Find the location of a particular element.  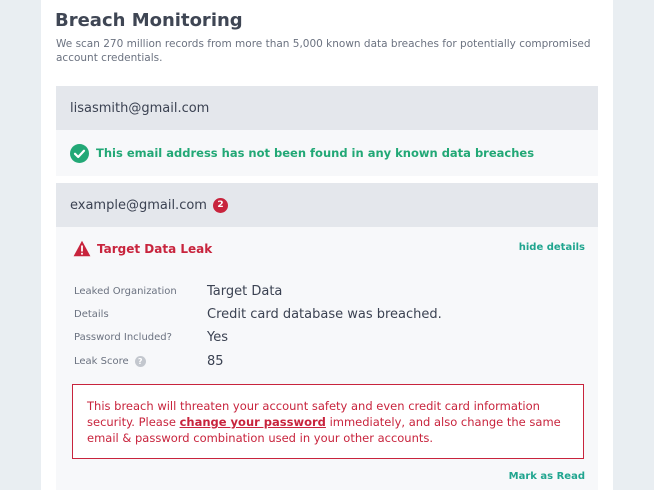

change-password-link: change your password is located at coordinates (253, 422).